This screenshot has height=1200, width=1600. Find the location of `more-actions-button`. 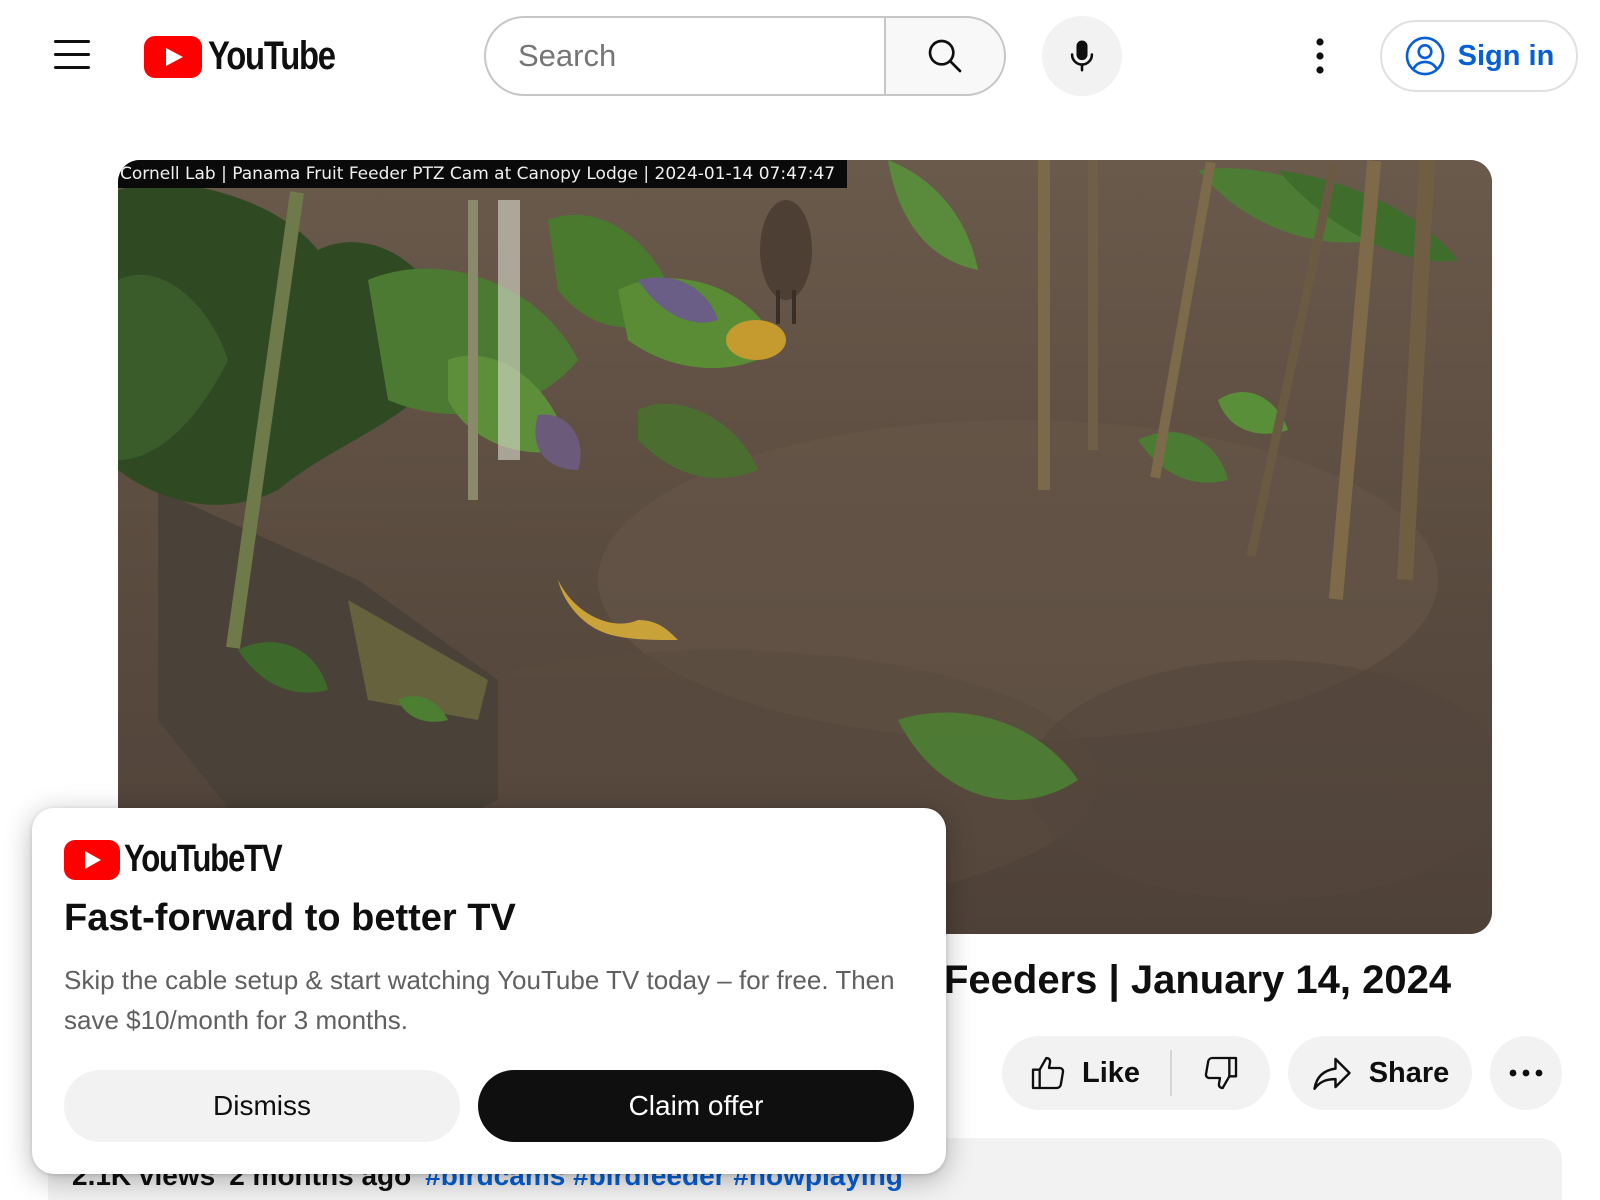

more-actions-button is located at coordinates (1526, 1073).